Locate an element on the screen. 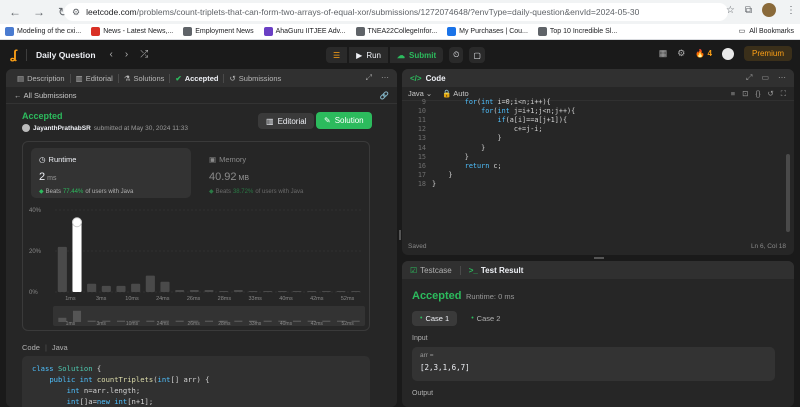 The image size is (800, 407). editor-code-line: } is located at coordinates (459, 147).